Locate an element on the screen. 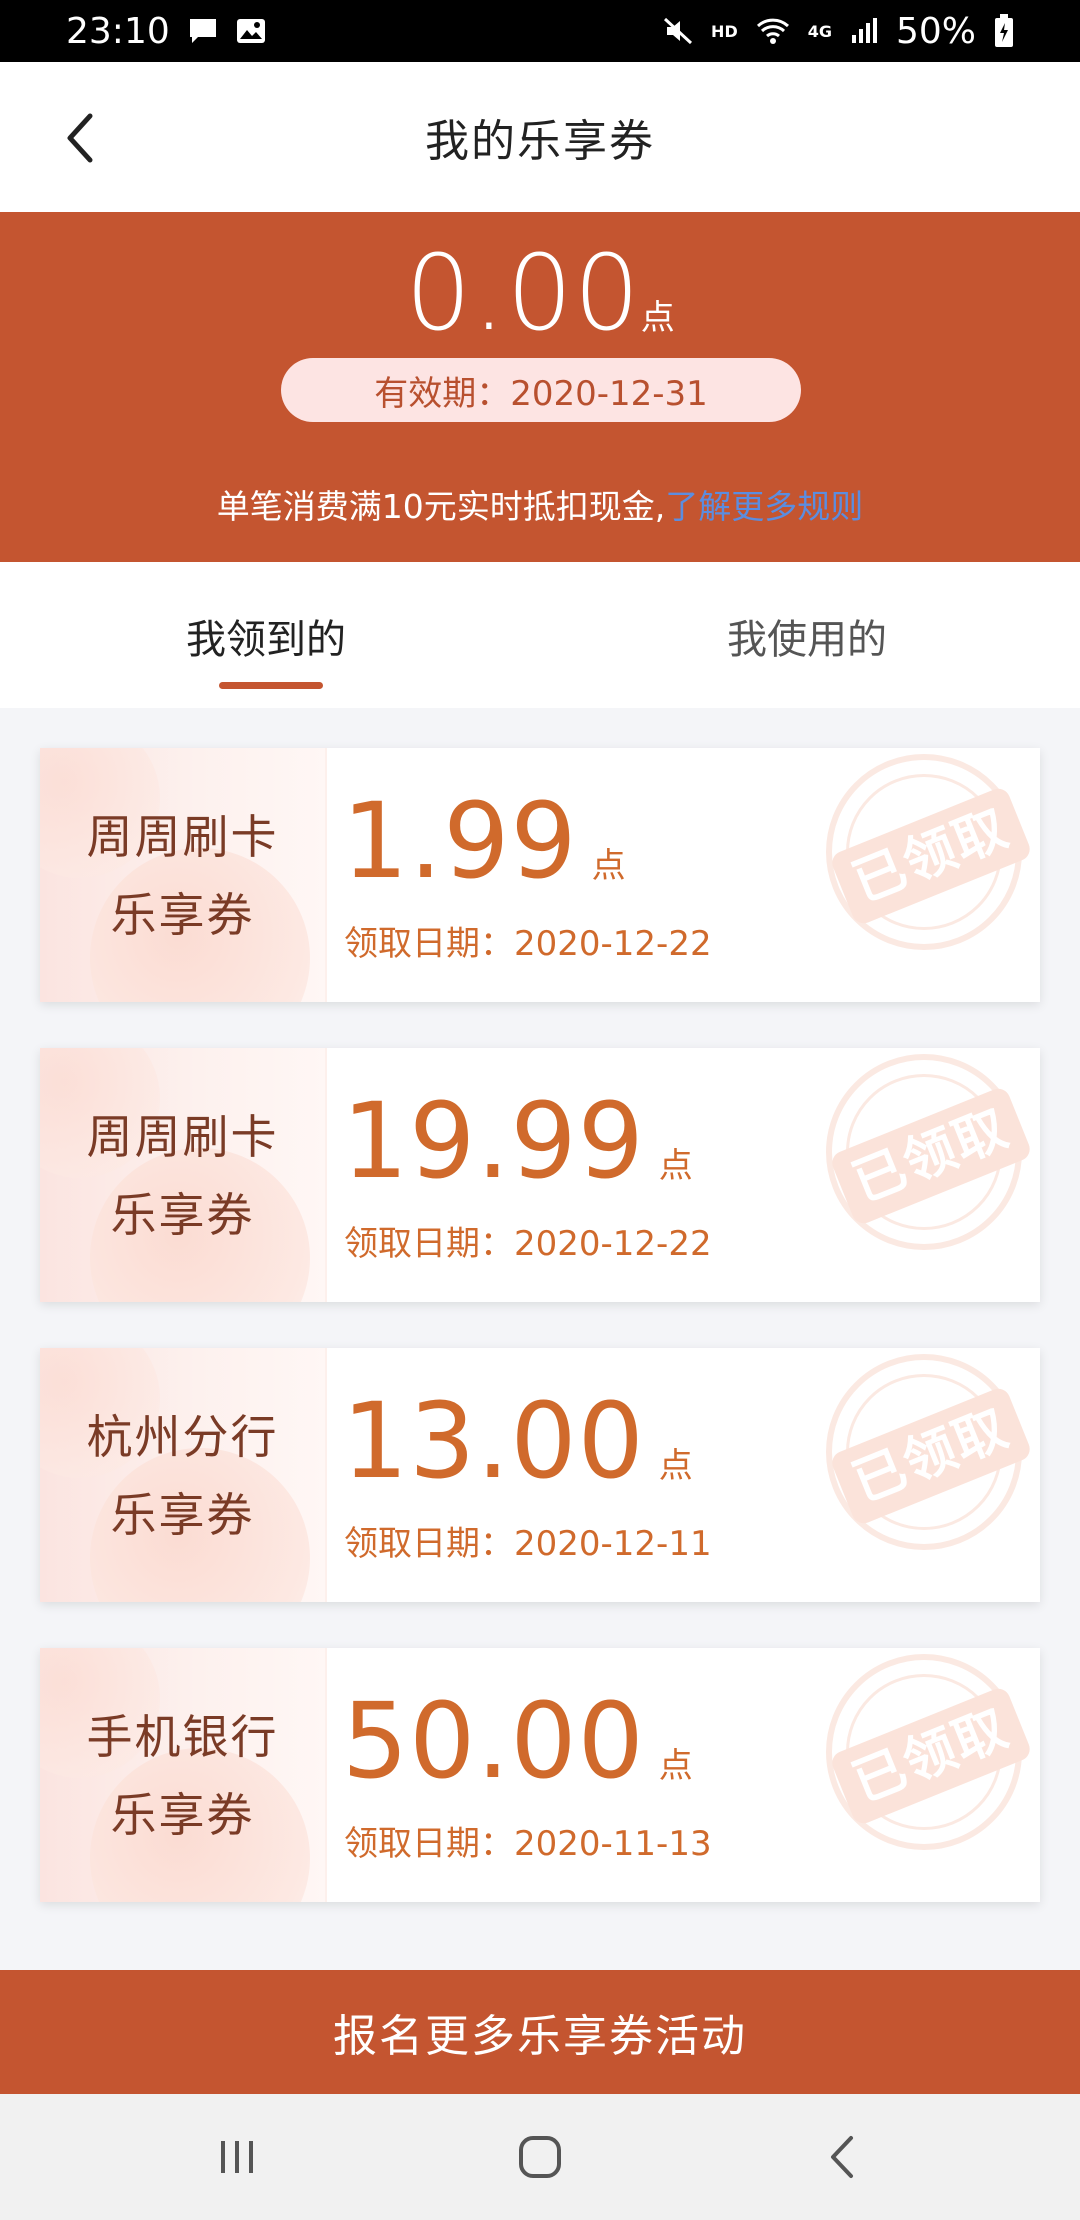  join-more-activities-button: 报名更多乐享券活动 is located at coordinates (540, 2032).